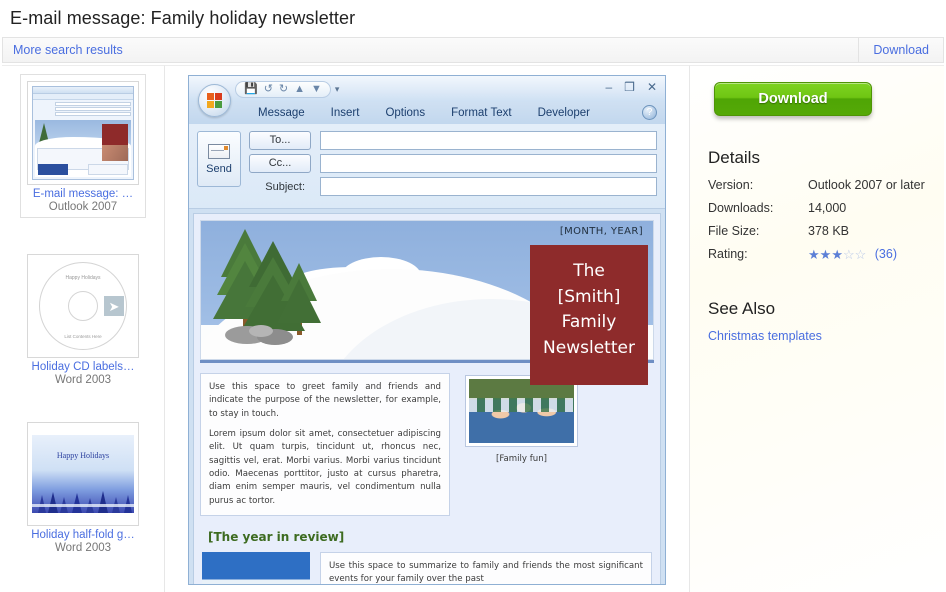 Image resolution: width=946 pixels, height=592 pixels. Describe the element at coordinates (219, 168) in the screenshot. I see `send-button-label: Send` at that location.